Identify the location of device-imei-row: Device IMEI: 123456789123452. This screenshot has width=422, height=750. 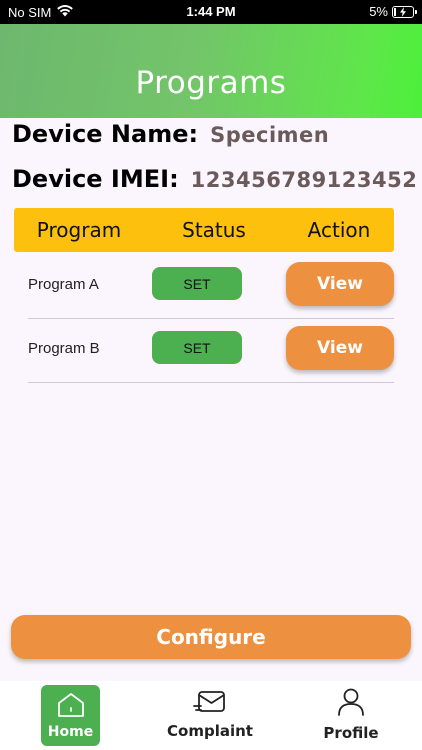
(214, 179).